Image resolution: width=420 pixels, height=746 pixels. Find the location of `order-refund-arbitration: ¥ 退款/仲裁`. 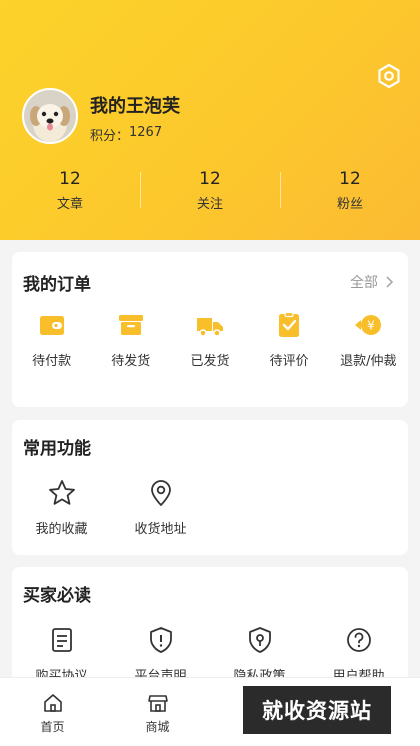

order-refund-arbitration: ¥ 退款/仲裁 is located at coordinates (368, 339).